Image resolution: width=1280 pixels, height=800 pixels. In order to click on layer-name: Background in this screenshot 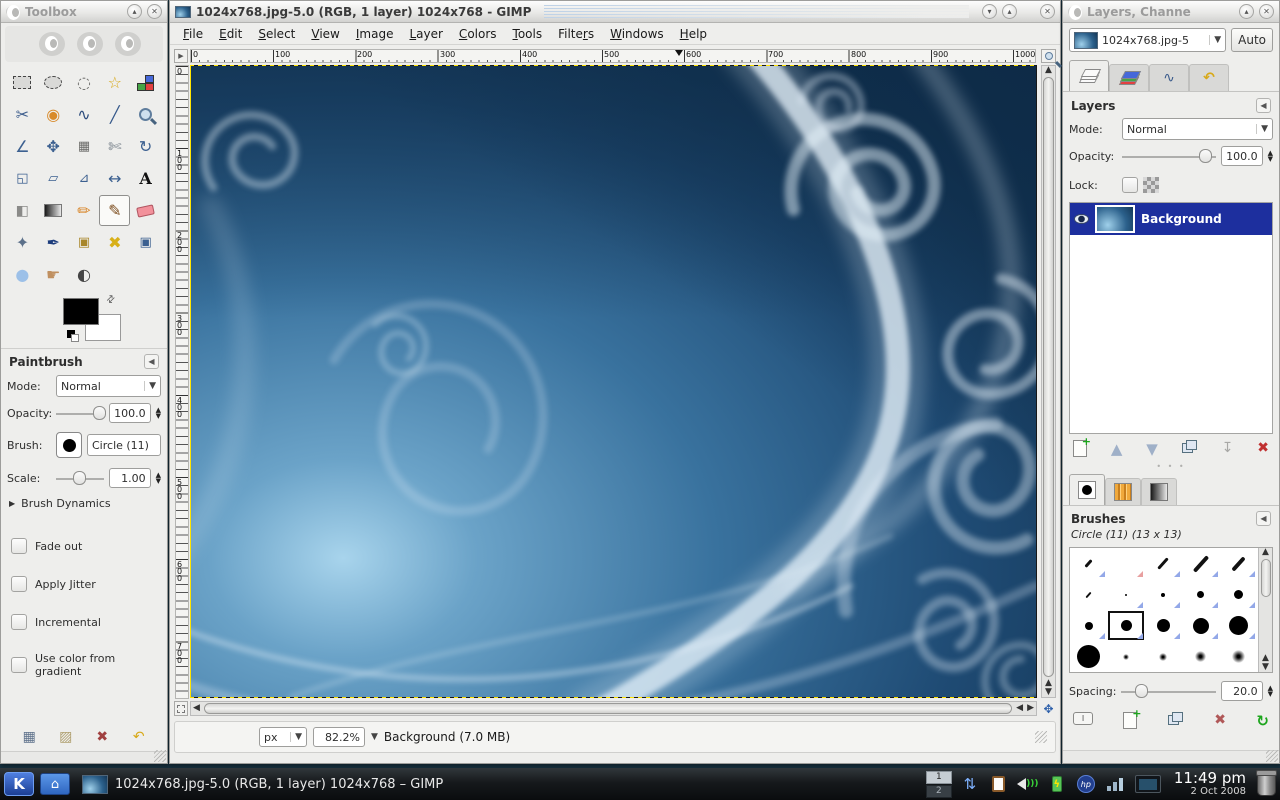, I will do `click(1181, 219)`.